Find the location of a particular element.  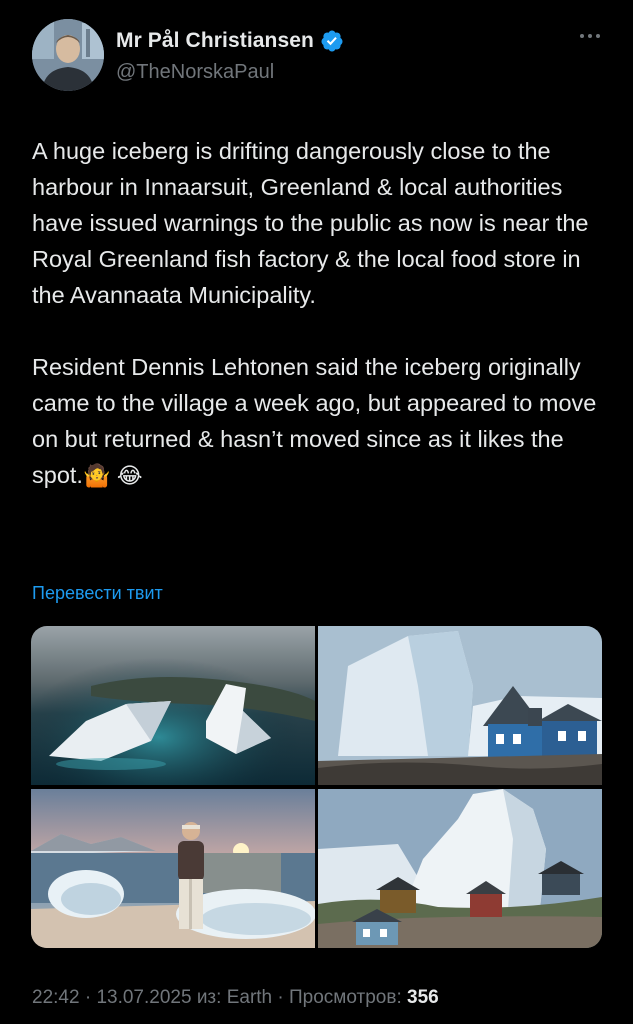

man-iceberg-sunset-photo-icon is located at coordinates (173, 868).